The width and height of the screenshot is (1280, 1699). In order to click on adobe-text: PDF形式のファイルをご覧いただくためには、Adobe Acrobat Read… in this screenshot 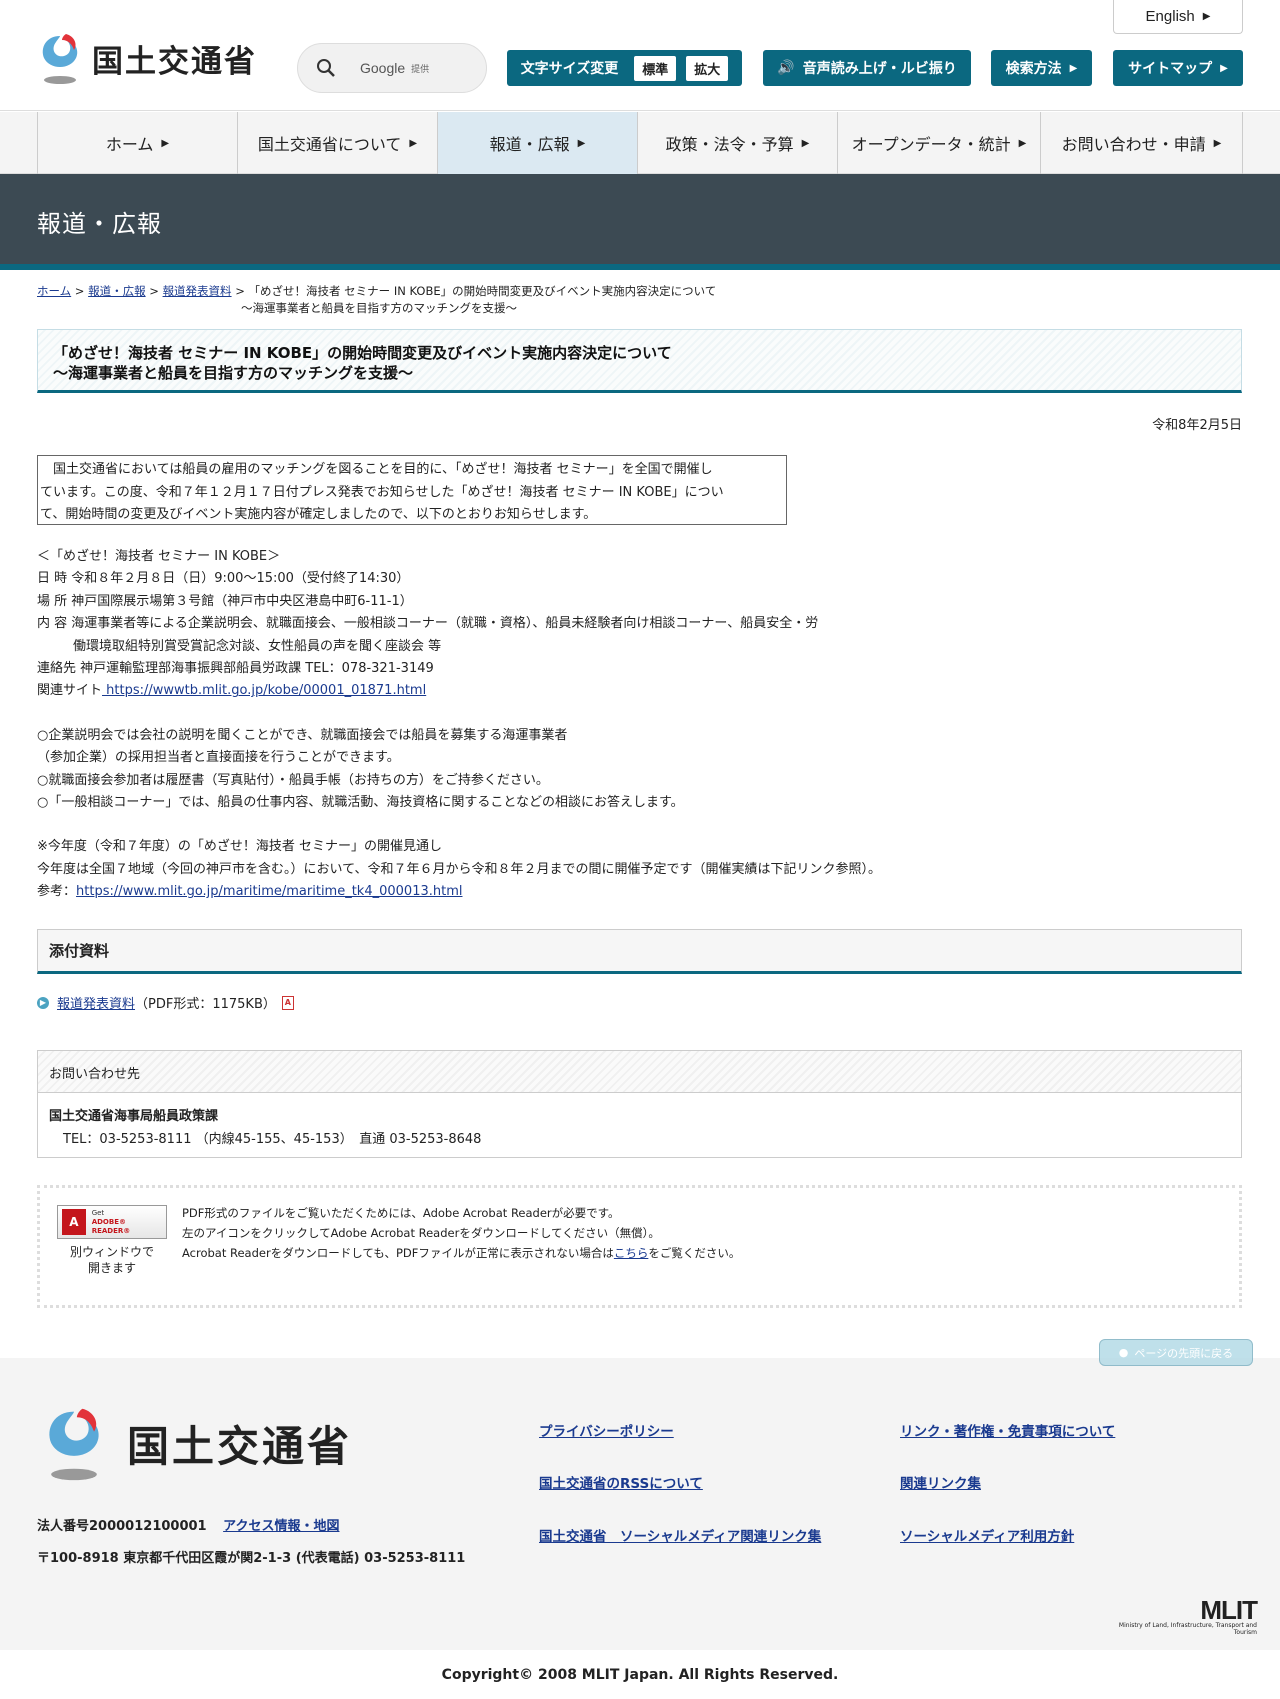, I will do `click(461, 1233)`.